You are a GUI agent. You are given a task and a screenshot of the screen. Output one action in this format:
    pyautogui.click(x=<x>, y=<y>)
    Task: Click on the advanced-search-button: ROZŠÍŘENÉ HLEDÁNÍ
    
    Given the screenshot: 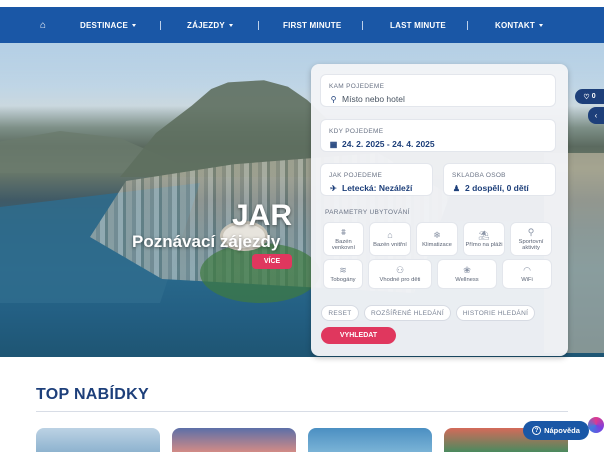 What is the action you would take?
    pyautogui.click(x=407, y=313)
    